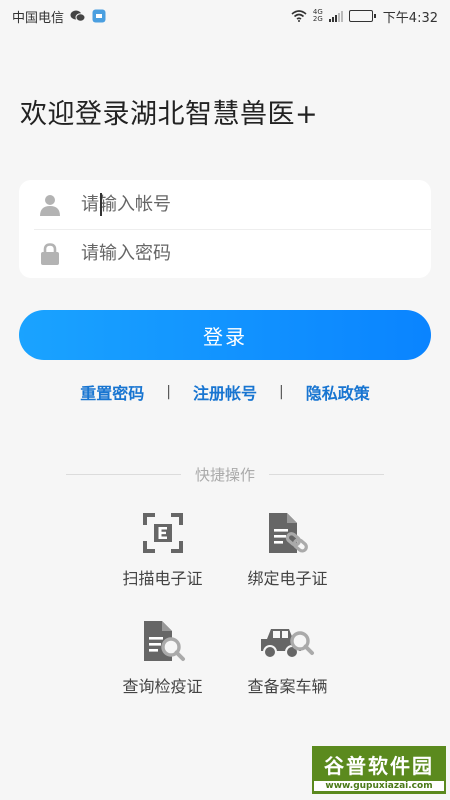  Describe the element at coordinates (299, 16) in the screenshot. I see `wifi-icon` at that location.